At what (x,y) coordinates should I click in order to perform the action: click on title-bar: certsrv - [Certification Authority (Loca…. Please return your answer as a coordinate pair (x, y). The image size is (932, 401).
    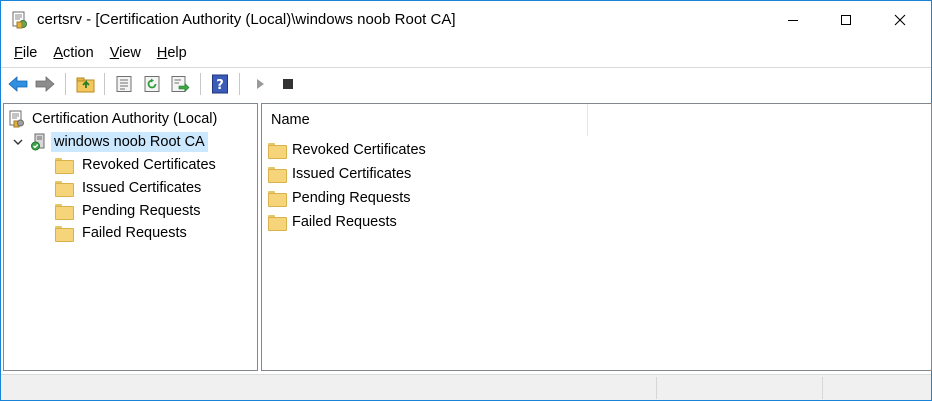
    Looking at the image, I should click on (466, 20).